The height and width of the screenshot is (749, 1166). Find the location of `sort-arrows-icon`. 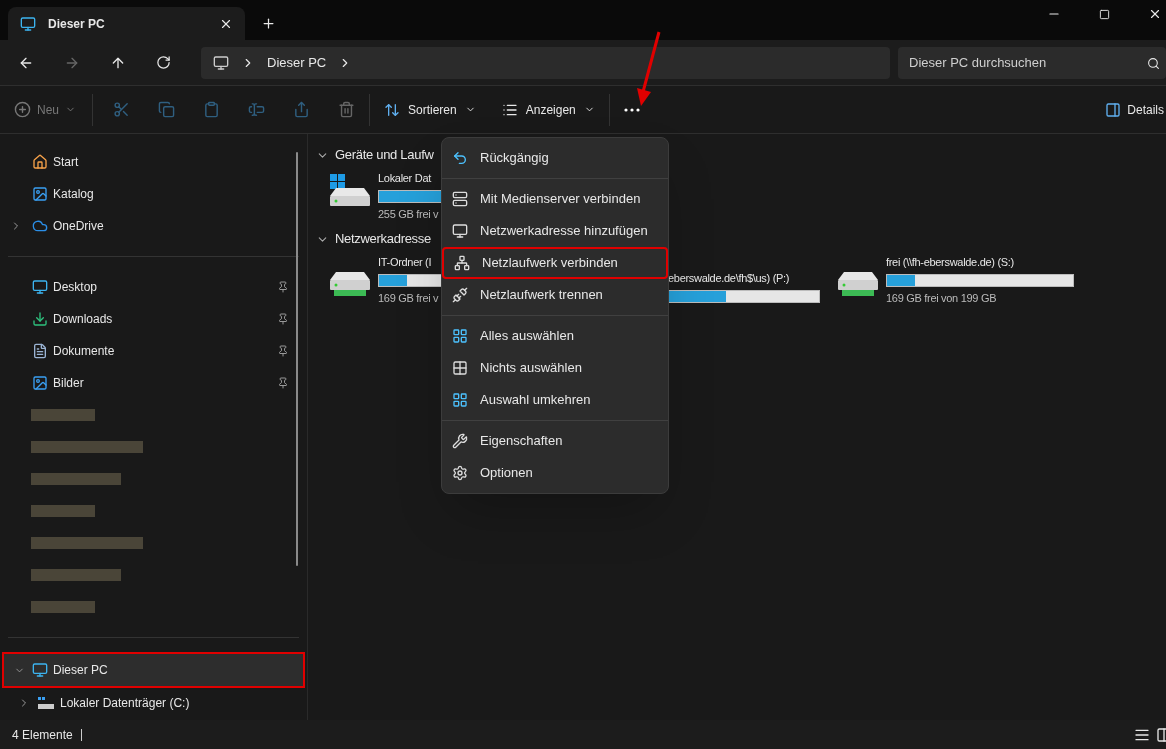

sort-arrows-icon is located at coordinates (392, 109).